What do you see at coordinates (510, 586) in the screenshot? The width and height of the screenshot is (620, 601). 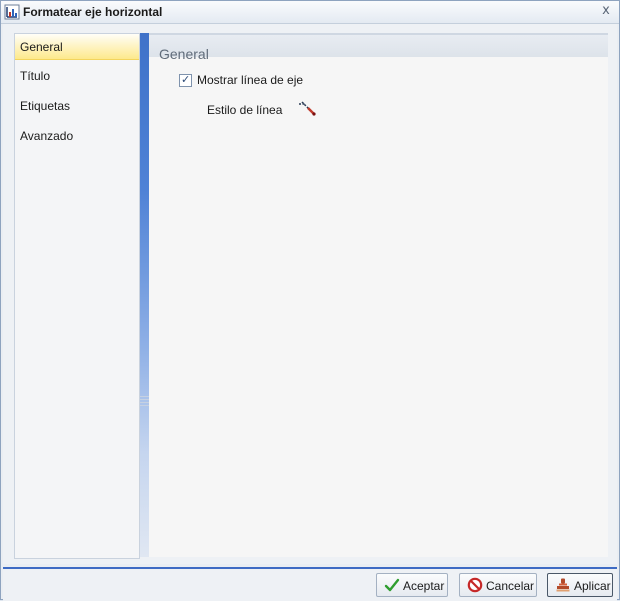 I see `cancel-label: Cancelar` at bounding box center [510, 586].